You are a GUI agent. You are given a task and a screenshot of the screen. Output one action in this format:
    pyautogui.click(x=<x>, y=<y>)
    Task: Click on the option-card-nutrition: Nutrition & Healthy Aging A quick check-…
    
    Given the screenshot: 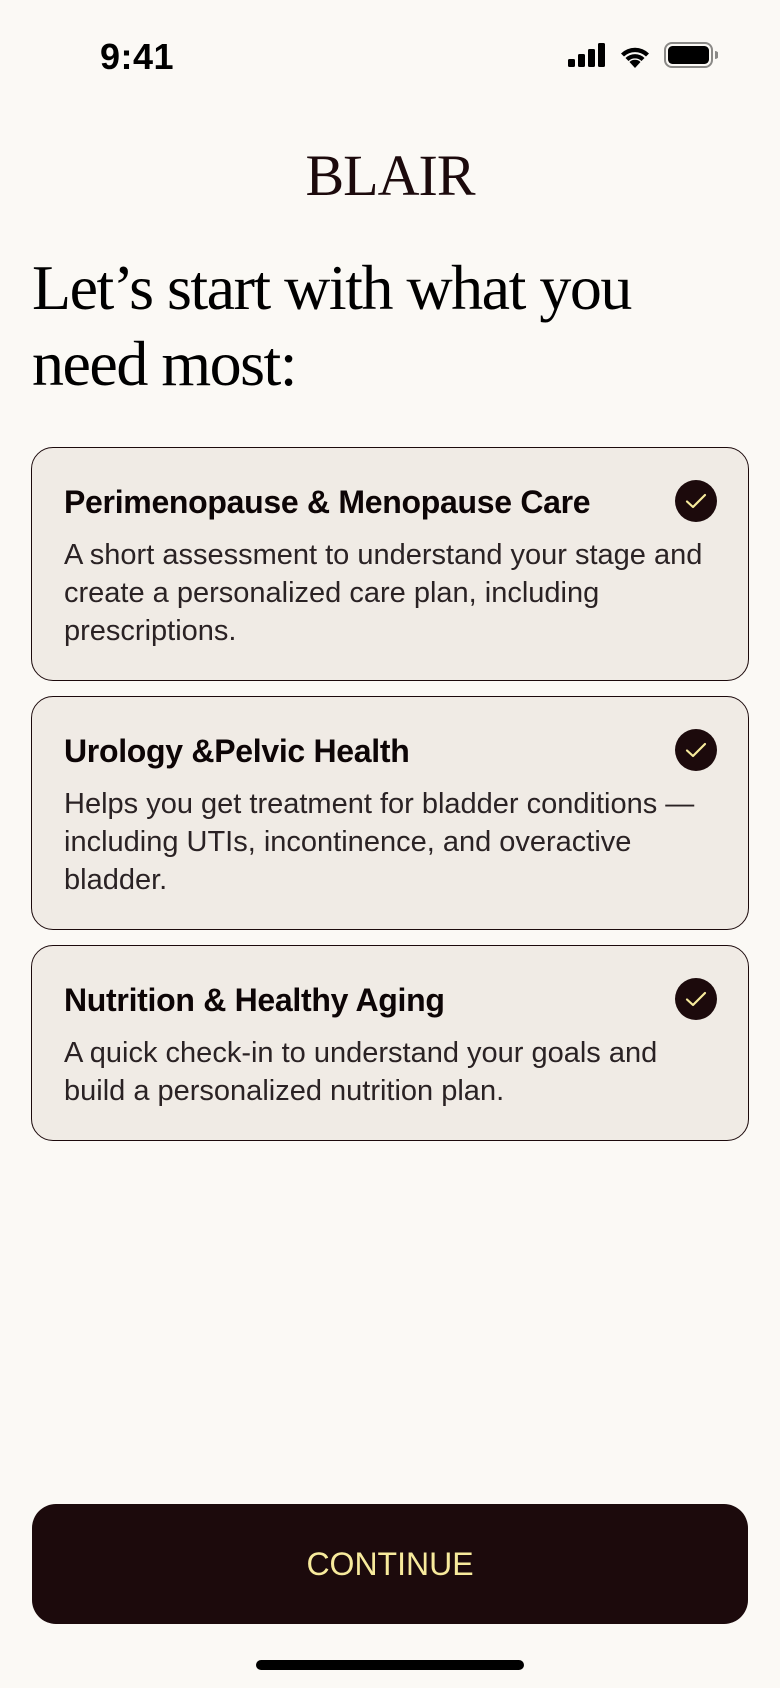 What is the action you would take?
    pyautogui.click(x=390, y=1043)
    